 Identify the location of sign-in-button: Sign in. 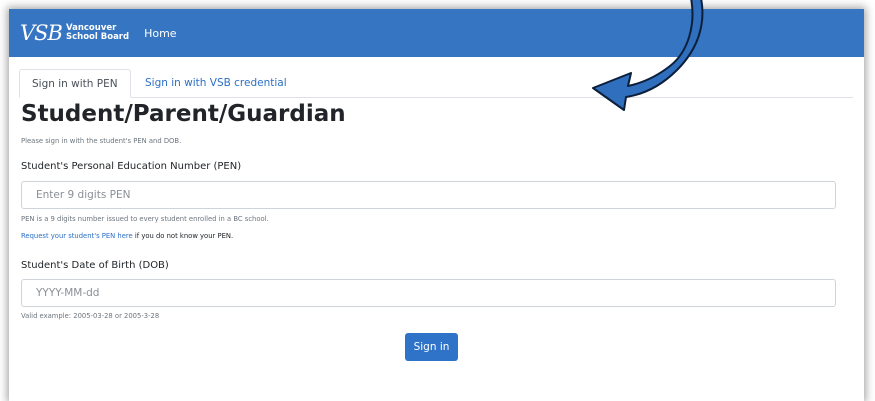
(431, 347).